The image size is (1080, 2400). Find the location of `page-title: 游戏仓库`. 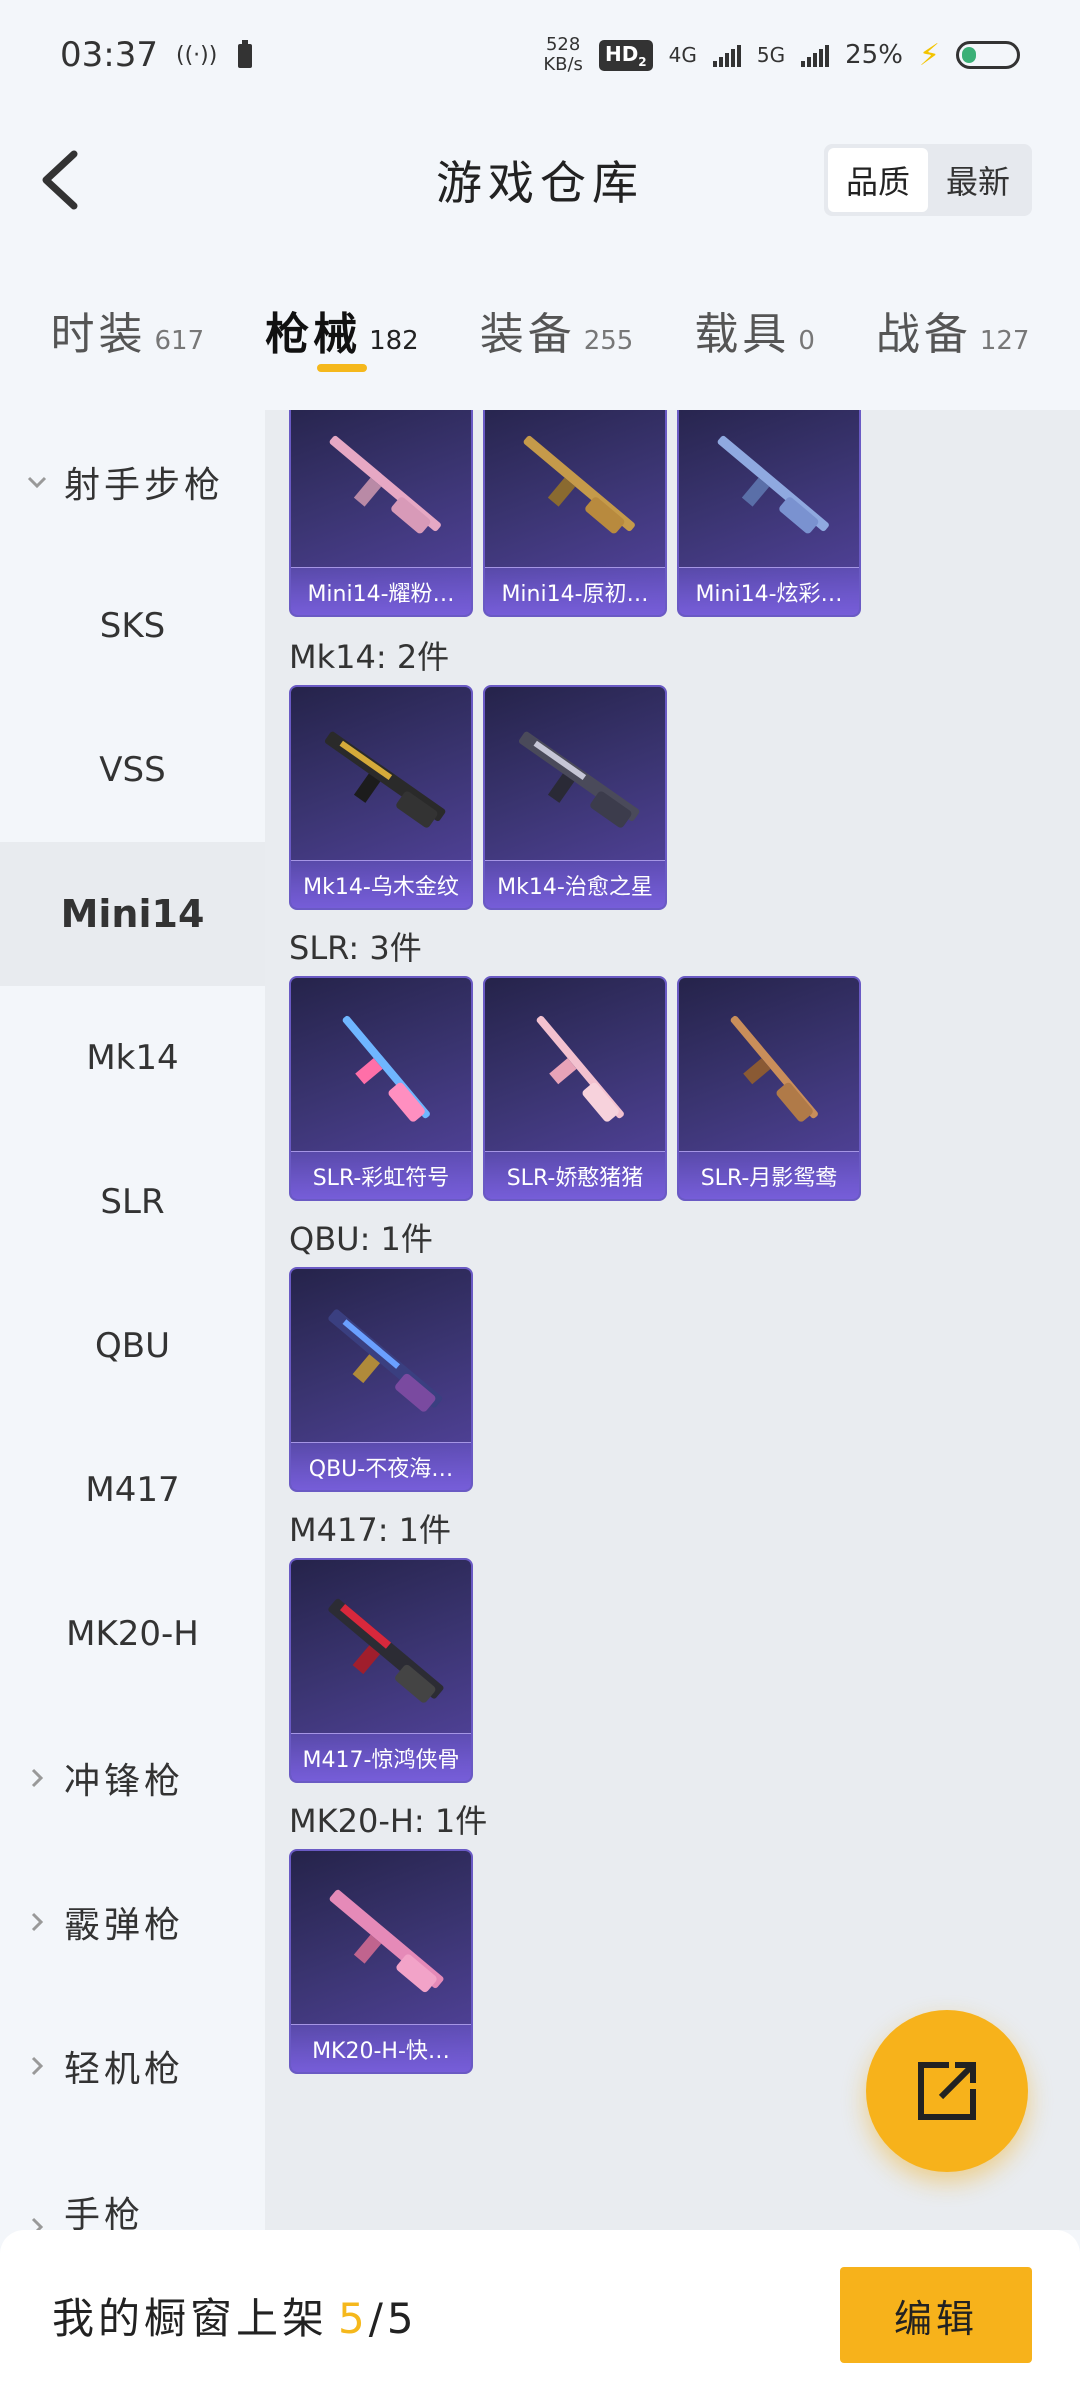

page-title: 游戏仓库 is located at coordinates (540, 183).